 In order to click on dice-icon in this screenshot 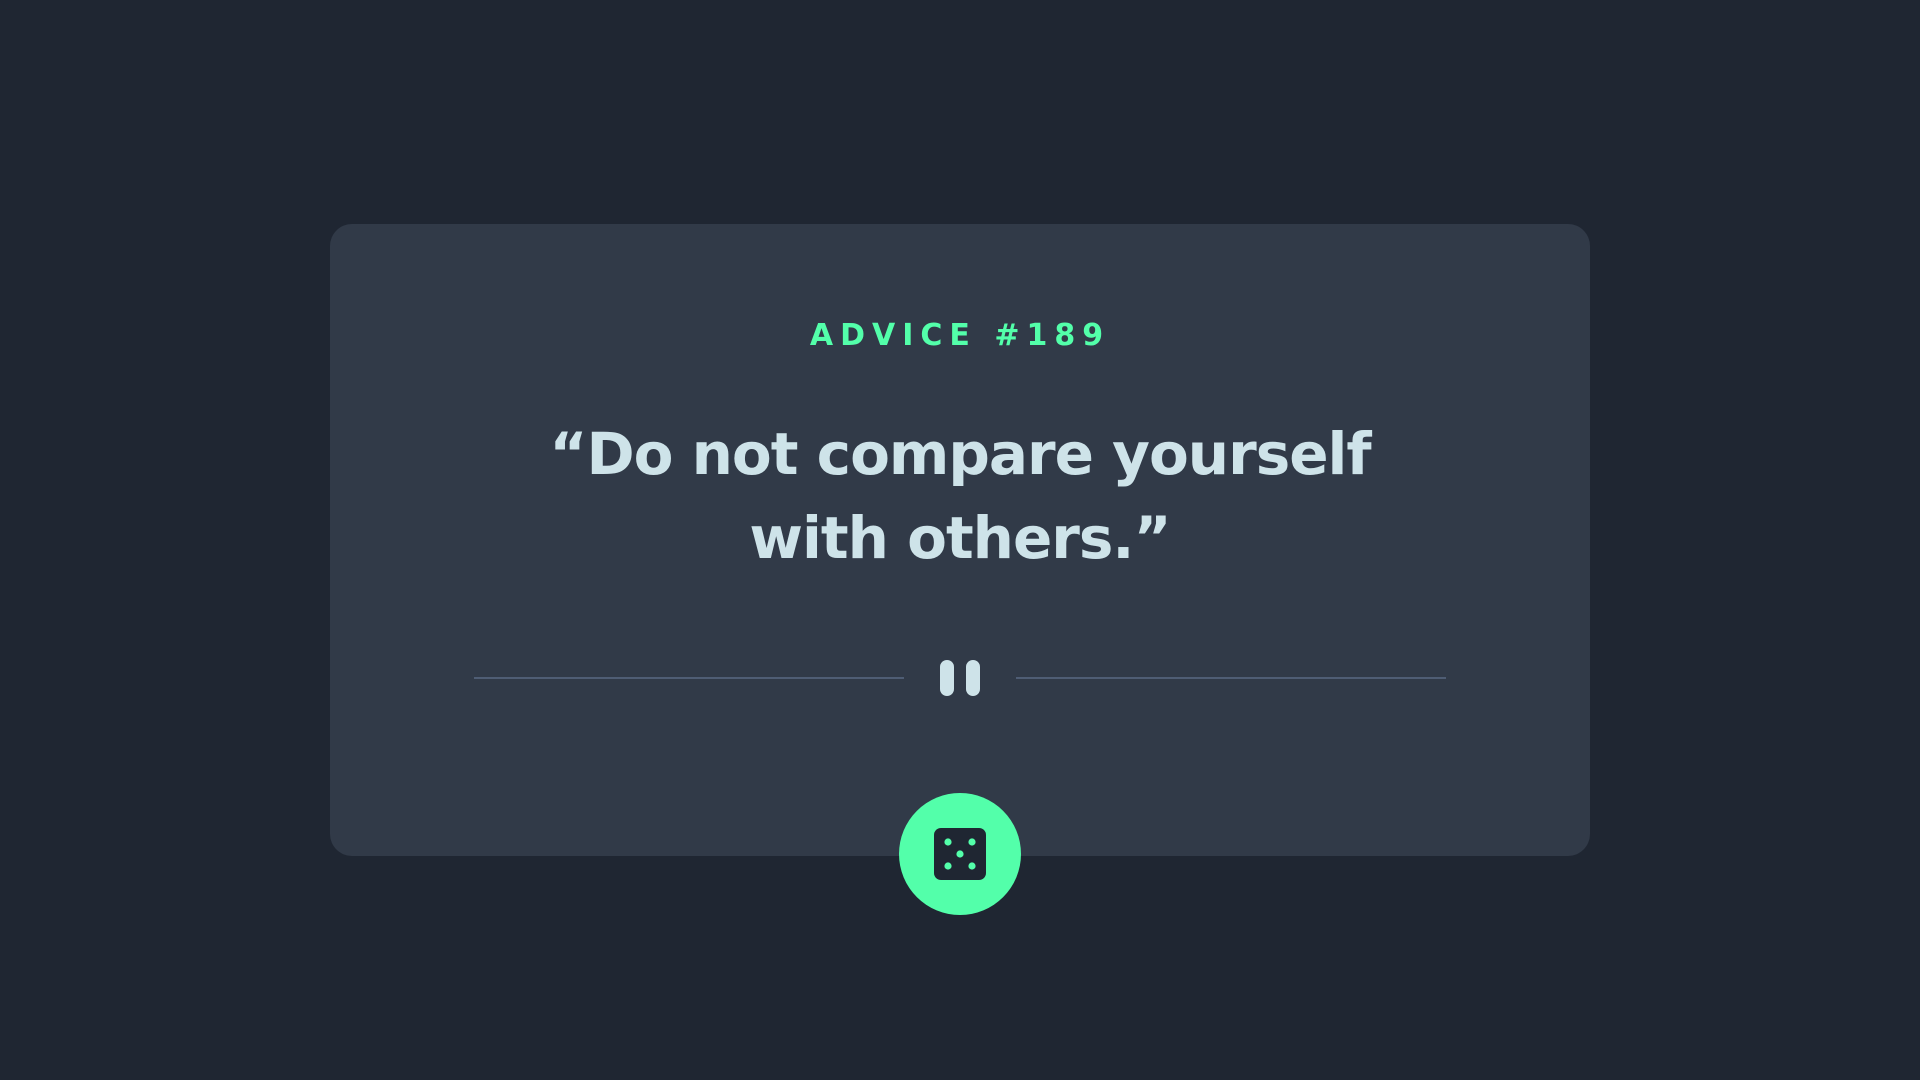, I will do `click(960, 854)`.